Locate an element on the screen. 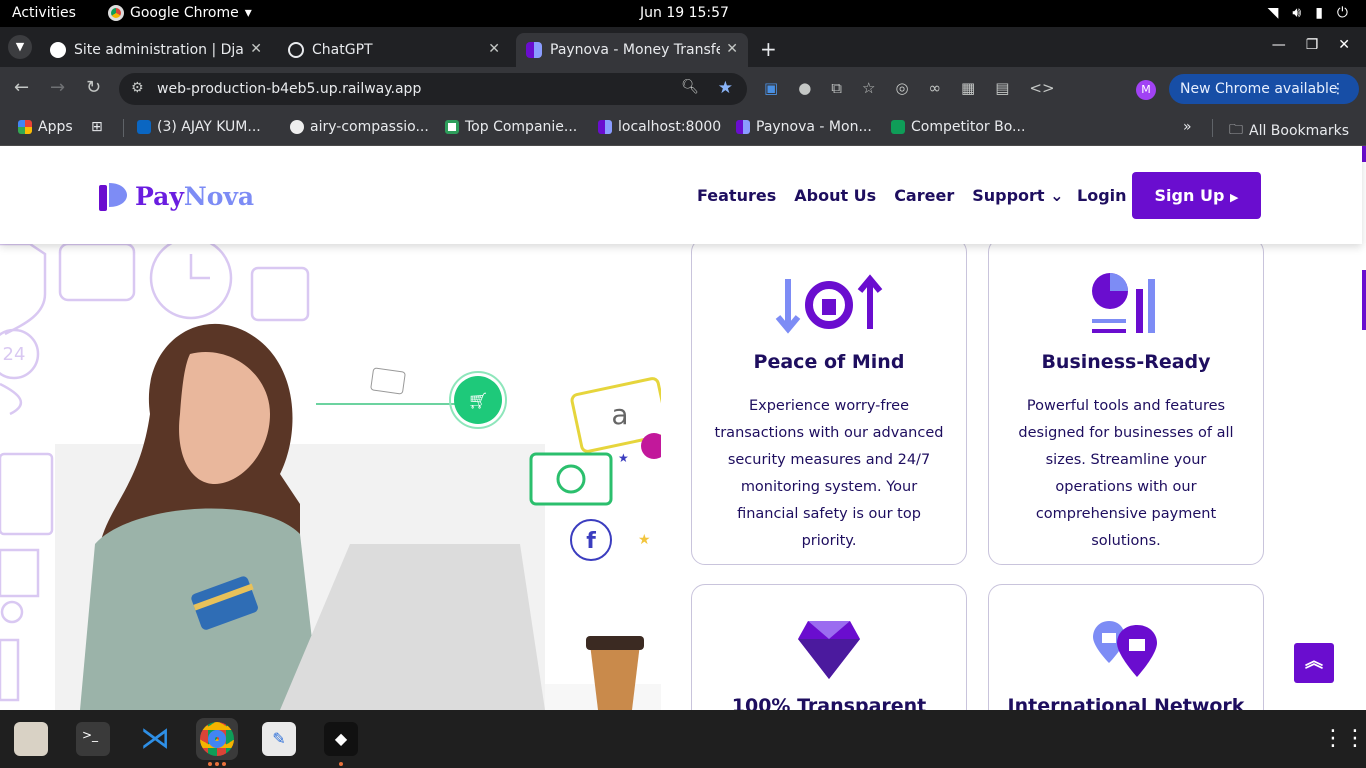 This screenshot has height=768, width=1366. page-scrollbar is located at coordinates (1364, 428).